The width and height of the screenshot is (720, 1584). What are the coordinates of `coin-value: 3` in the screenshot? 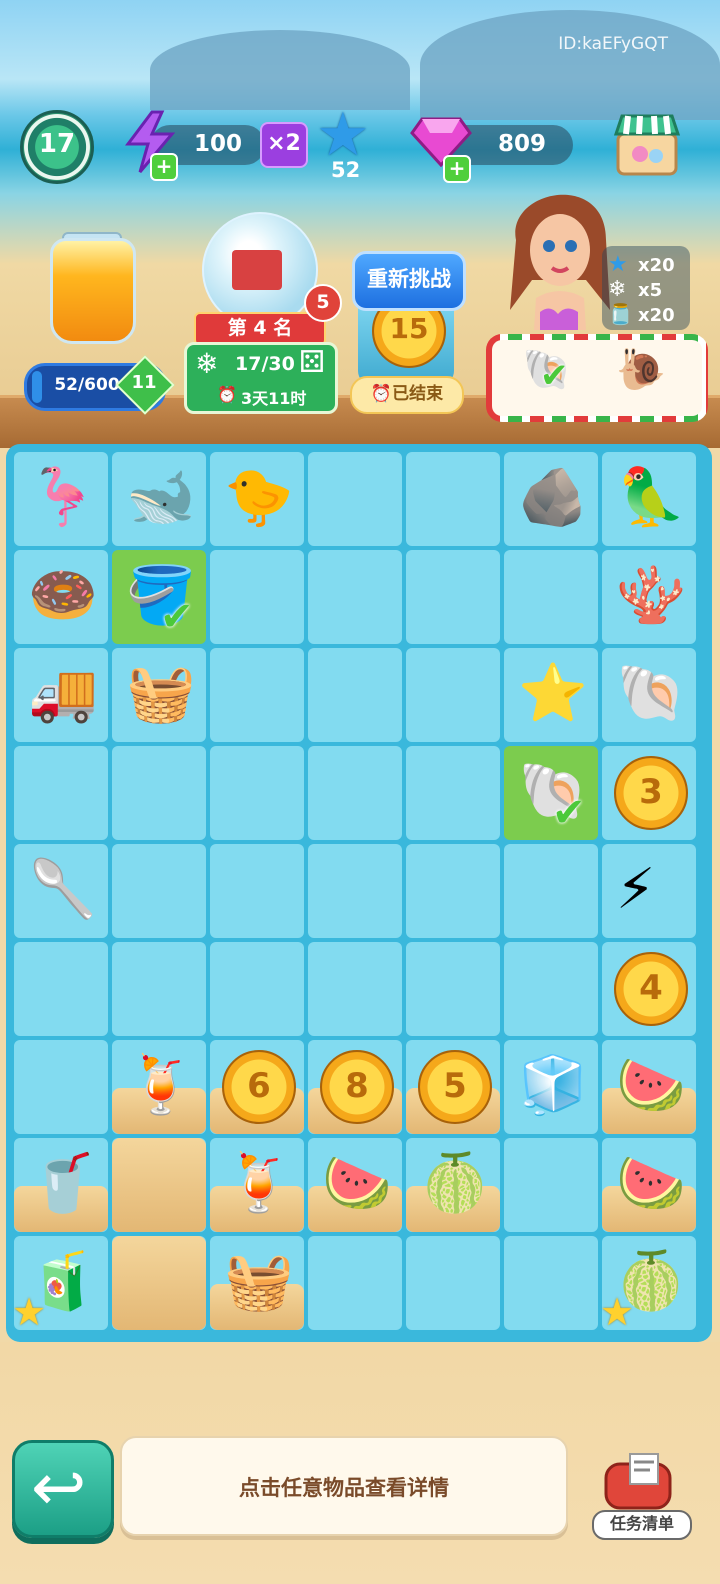 It's located at (651, 792).